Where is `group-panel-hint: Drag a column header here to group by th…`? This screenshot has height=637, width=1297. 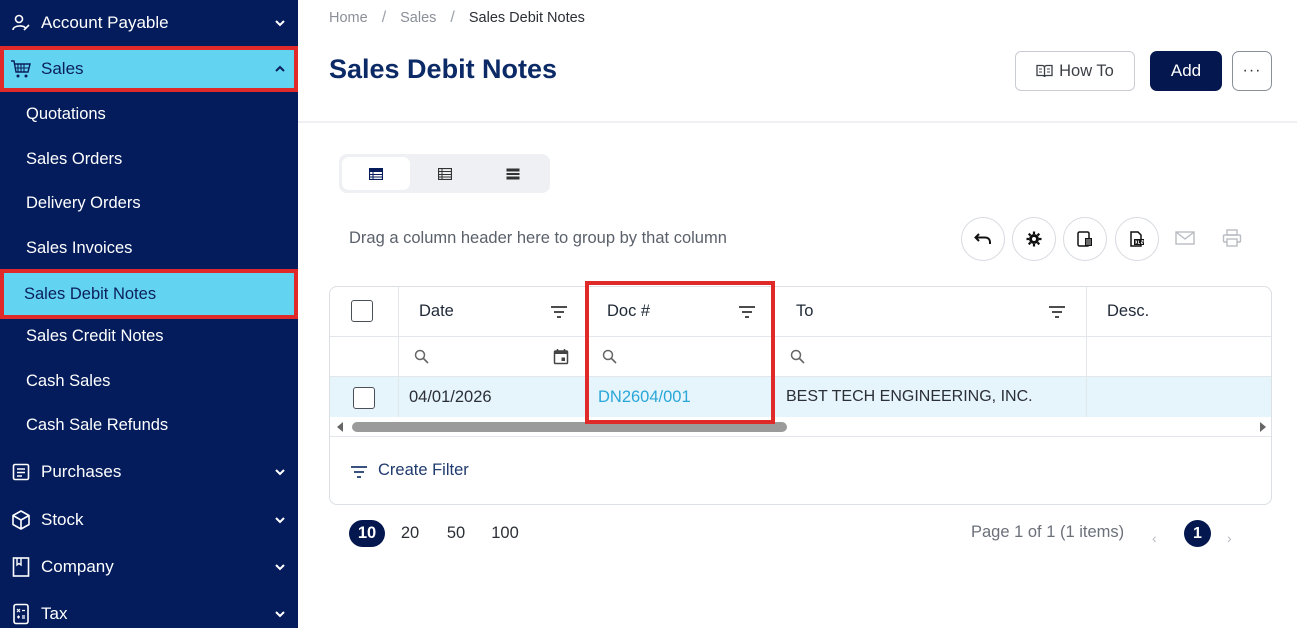
group-panel-hint: Drag a column header here to group by th… is located at coordinates (538, 238).